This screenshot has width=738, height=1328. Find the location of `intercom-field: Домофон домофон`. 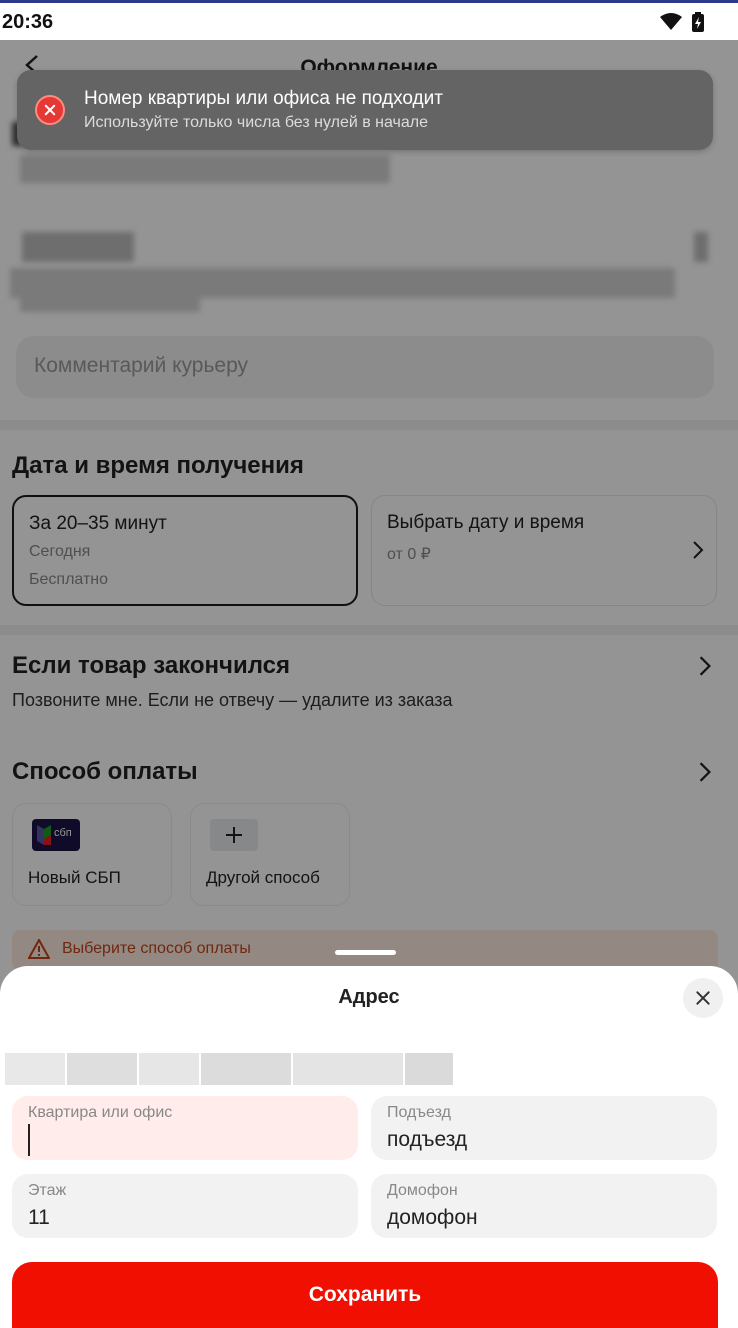

intercom-field: Домофон домофон is located at coordinates (544, 1206).